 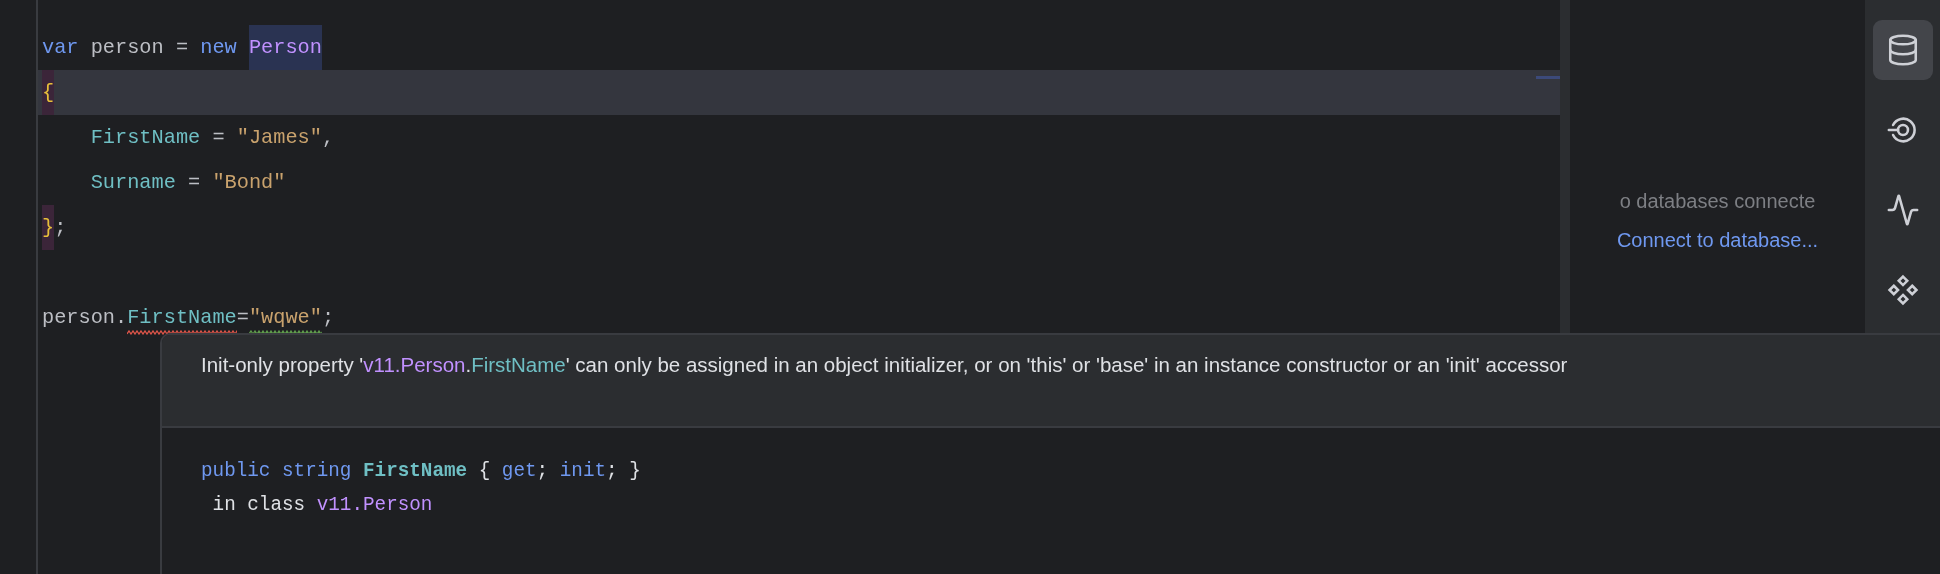 What do you see at coordinates (322, 505) in the screenshot?
I see `declaration-line: in class v11.Person` at bounding box center [322, 505].